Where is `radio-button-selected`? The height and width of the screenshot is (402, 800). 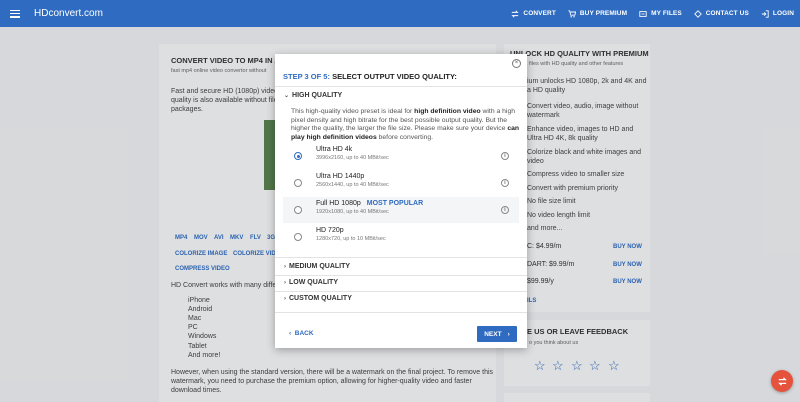 radio-button-selected is located at coordinates (298, 156).